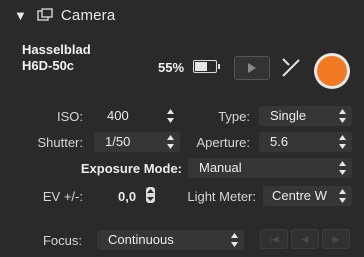  I want to click on ev-label: EV +/-:, so click(62, 196).